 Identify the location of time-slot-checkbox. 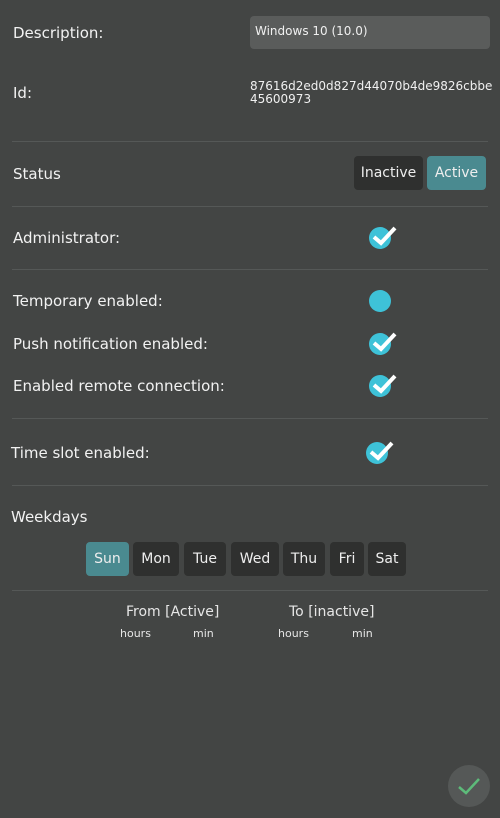
(380, 452).